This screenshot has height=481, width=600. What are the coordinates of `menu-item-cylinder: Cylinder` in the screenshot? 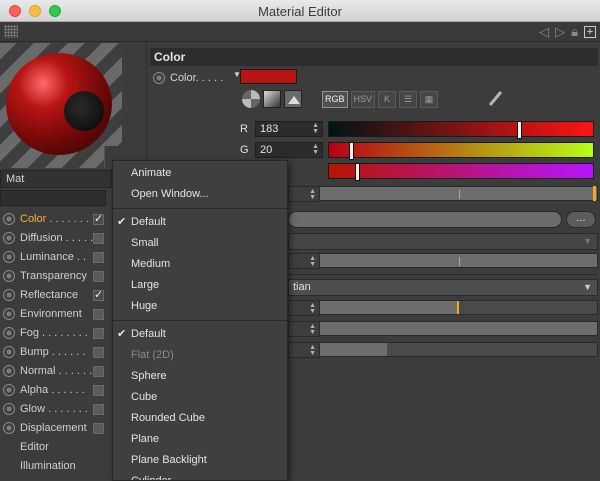 It's located at (200, 475).